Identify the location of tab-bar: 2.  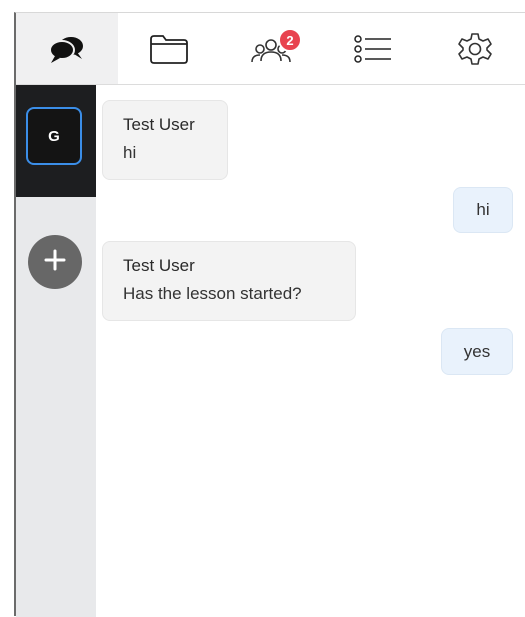
(270, 49).